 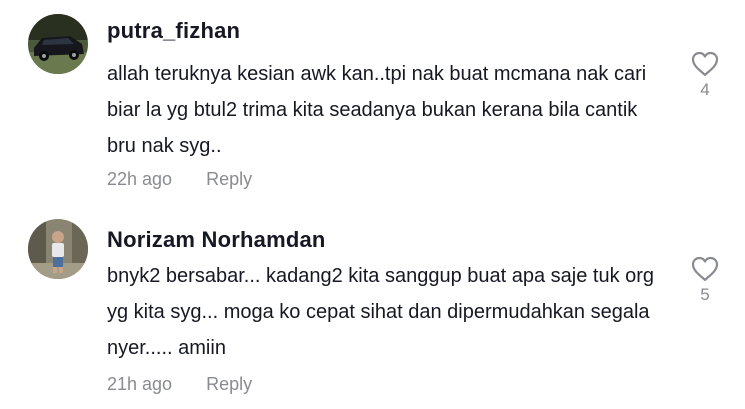 I want to click on like-count: 4, so click(x=705, y=89).